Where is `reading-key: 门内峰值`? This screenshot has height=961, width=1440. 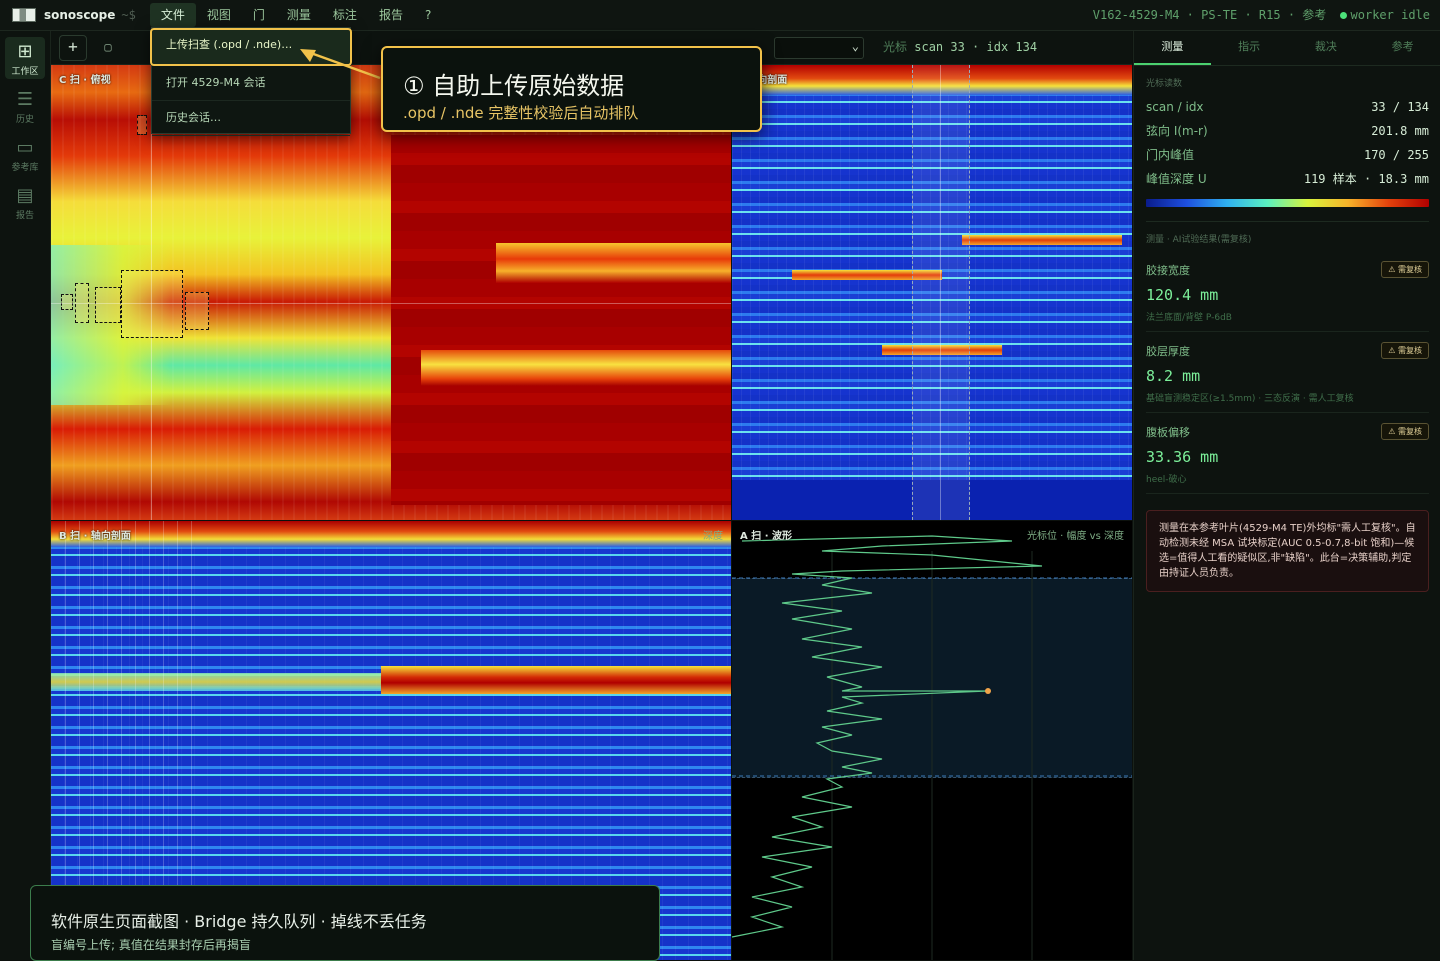 reading-key: 门内峰值 is located at coordinates (1170, 155).